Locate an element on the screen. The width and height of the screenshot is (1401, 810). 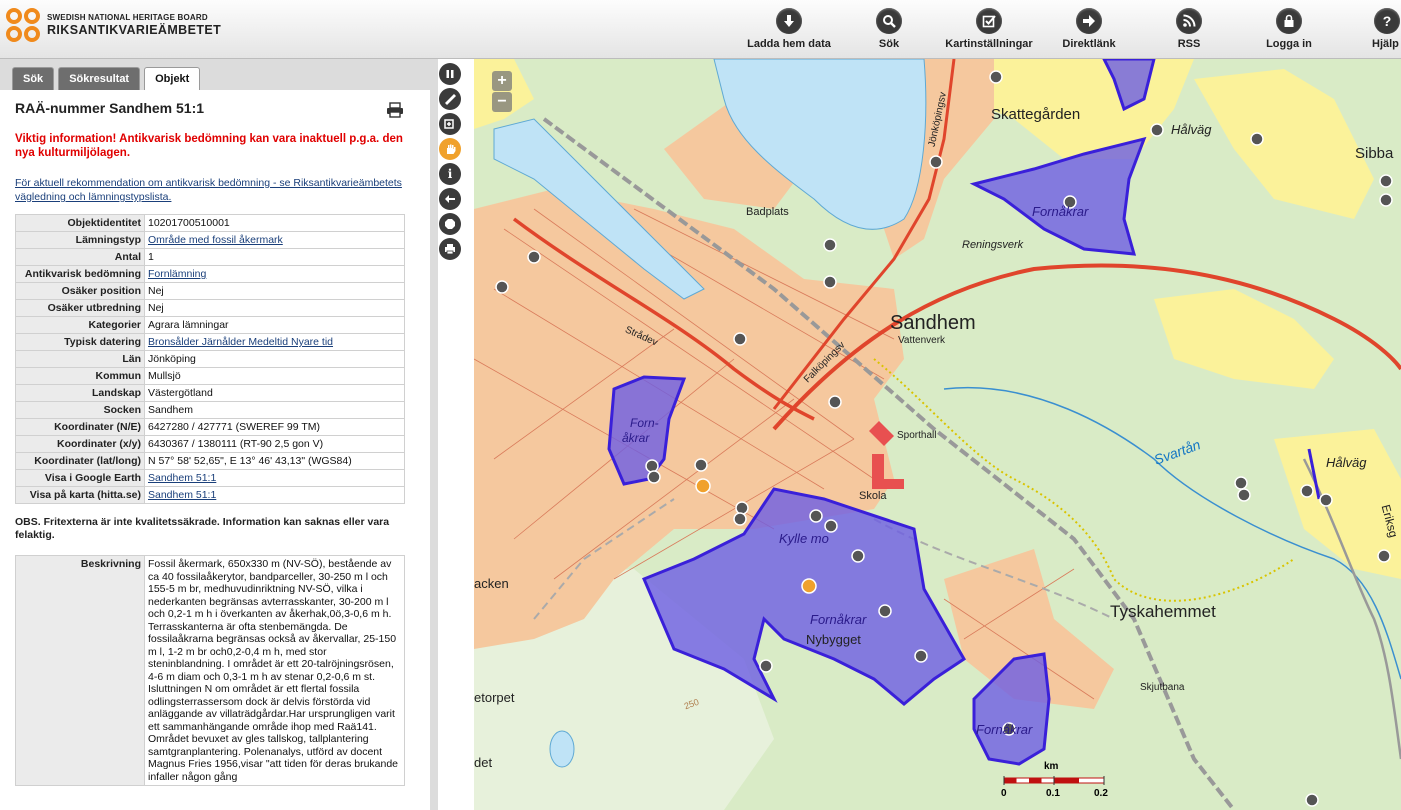
attribute-value: Nej is located at coordinates (274, 291).